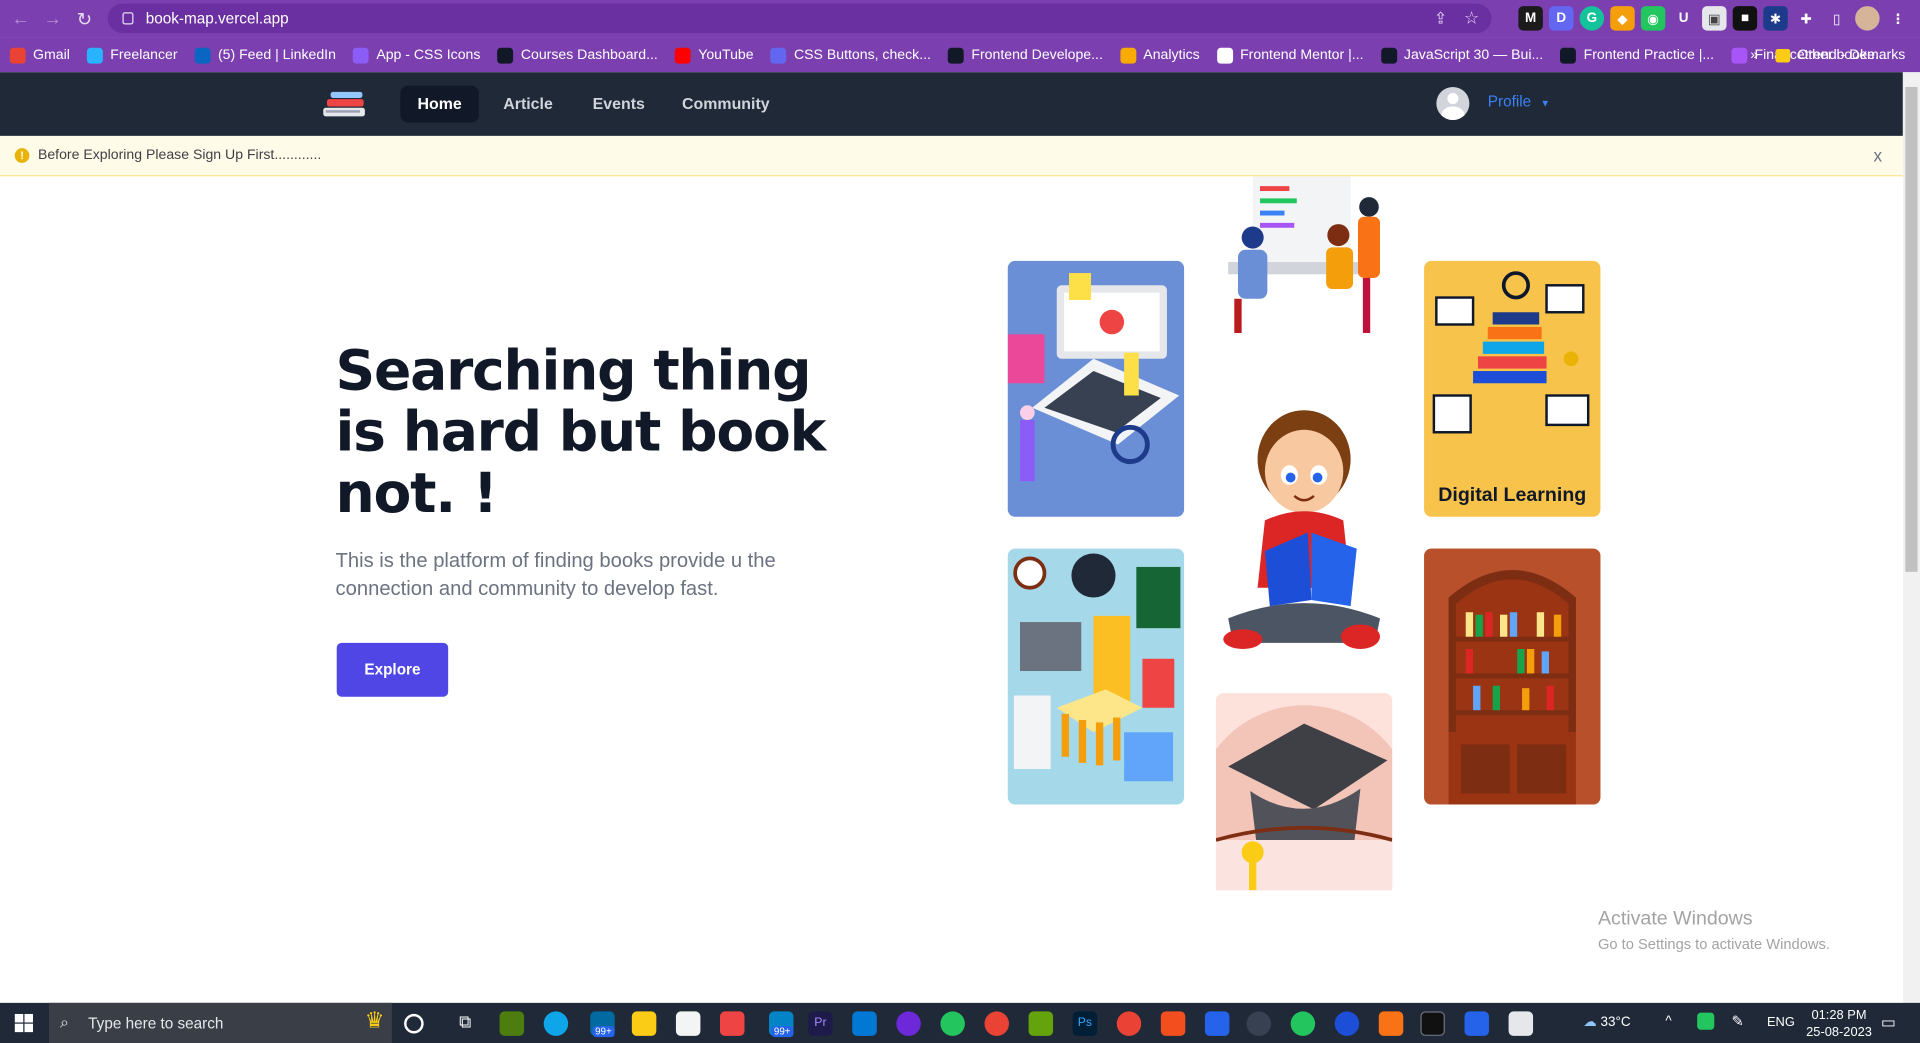 This screenshot has height=1043, width=1920. I want to click on edge-icon, so click(556, 1023).